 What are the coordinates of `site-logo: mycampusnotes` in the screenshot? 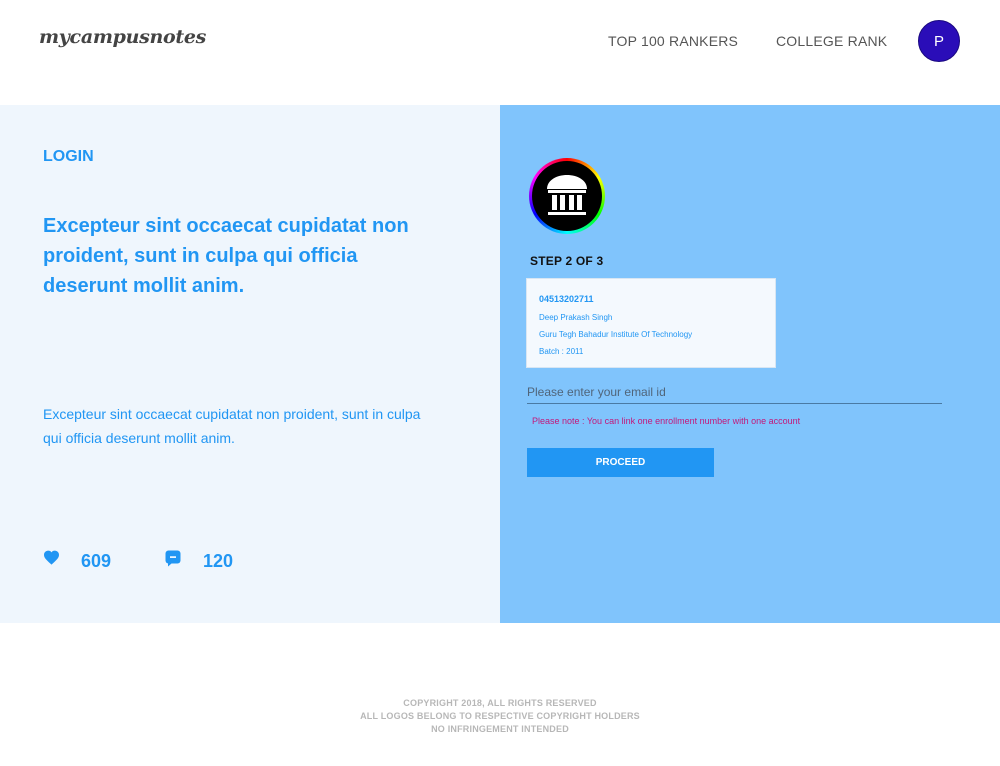 It's located at (122, 37).